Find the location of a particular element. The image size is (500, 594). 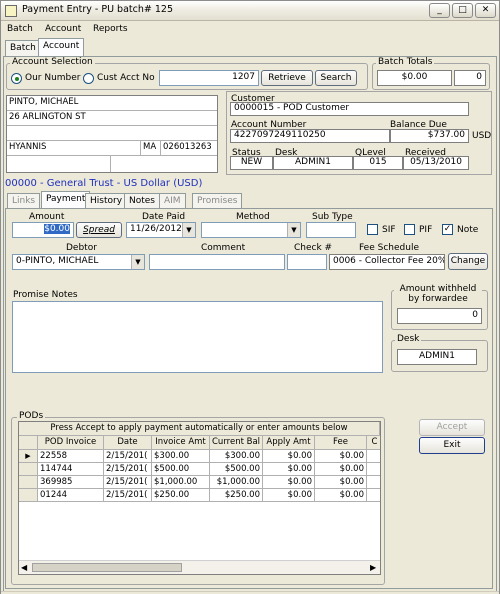

minimize-button: _ is located at coordinates (439, 10).